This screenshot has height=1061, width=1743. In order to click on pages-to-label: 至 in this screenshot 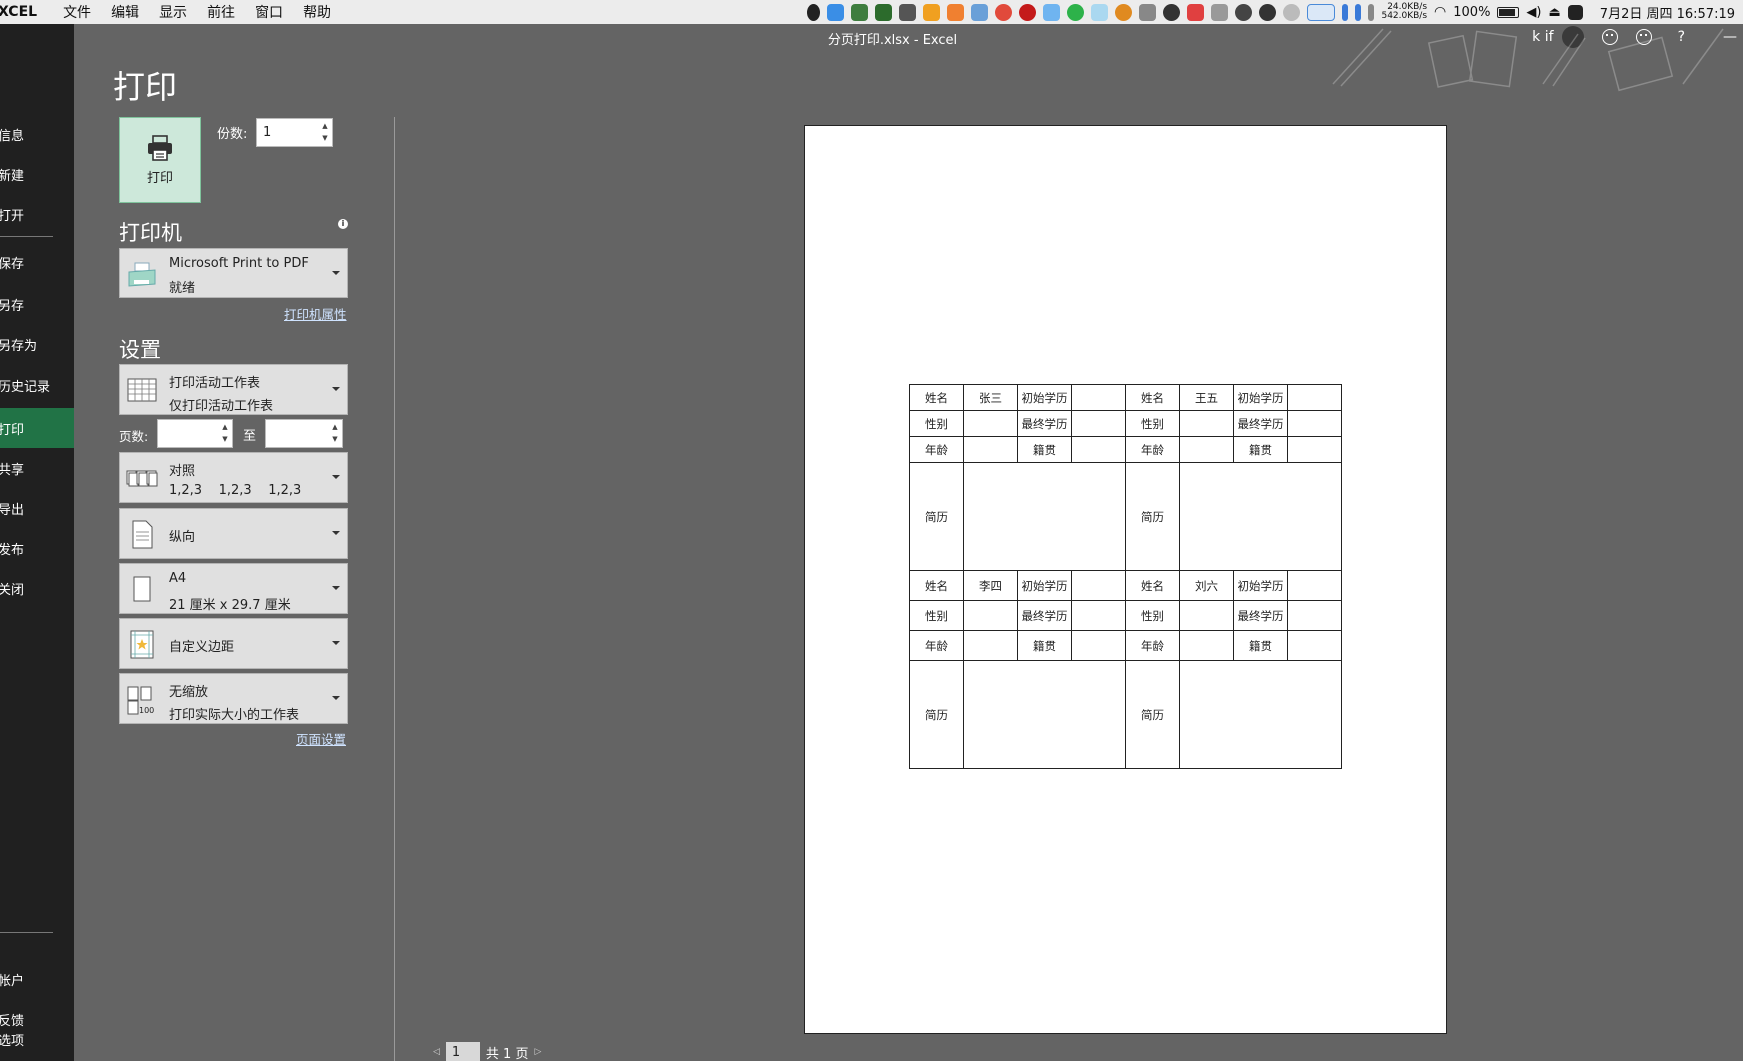, I will do `click(250, 436)`.